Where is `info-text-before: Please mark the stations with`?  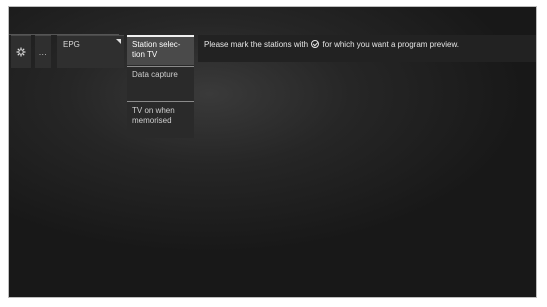
info-text-before: Please mark the stations with is located at coordinates (256, 44).